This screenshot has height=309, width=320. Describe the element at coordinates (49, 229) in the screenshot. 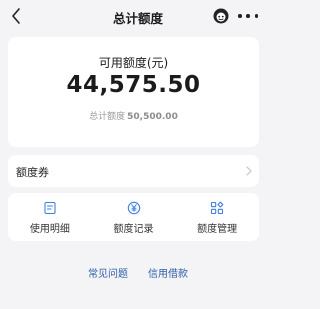

I see `usage-details-label: 使用明细` at that location.